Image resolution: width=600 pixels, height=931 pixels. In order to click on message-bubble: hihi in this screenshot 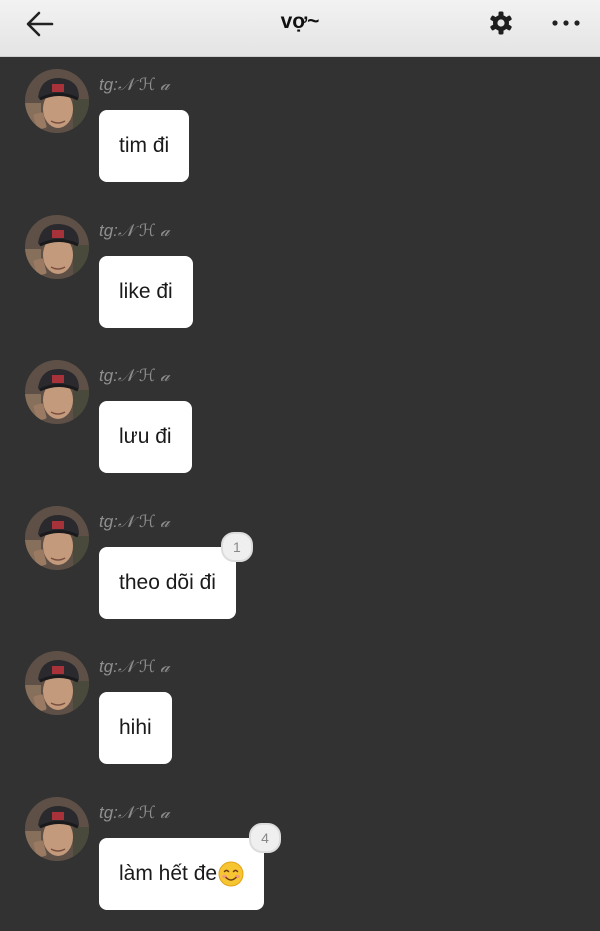, I will do `click(135, 728)`.